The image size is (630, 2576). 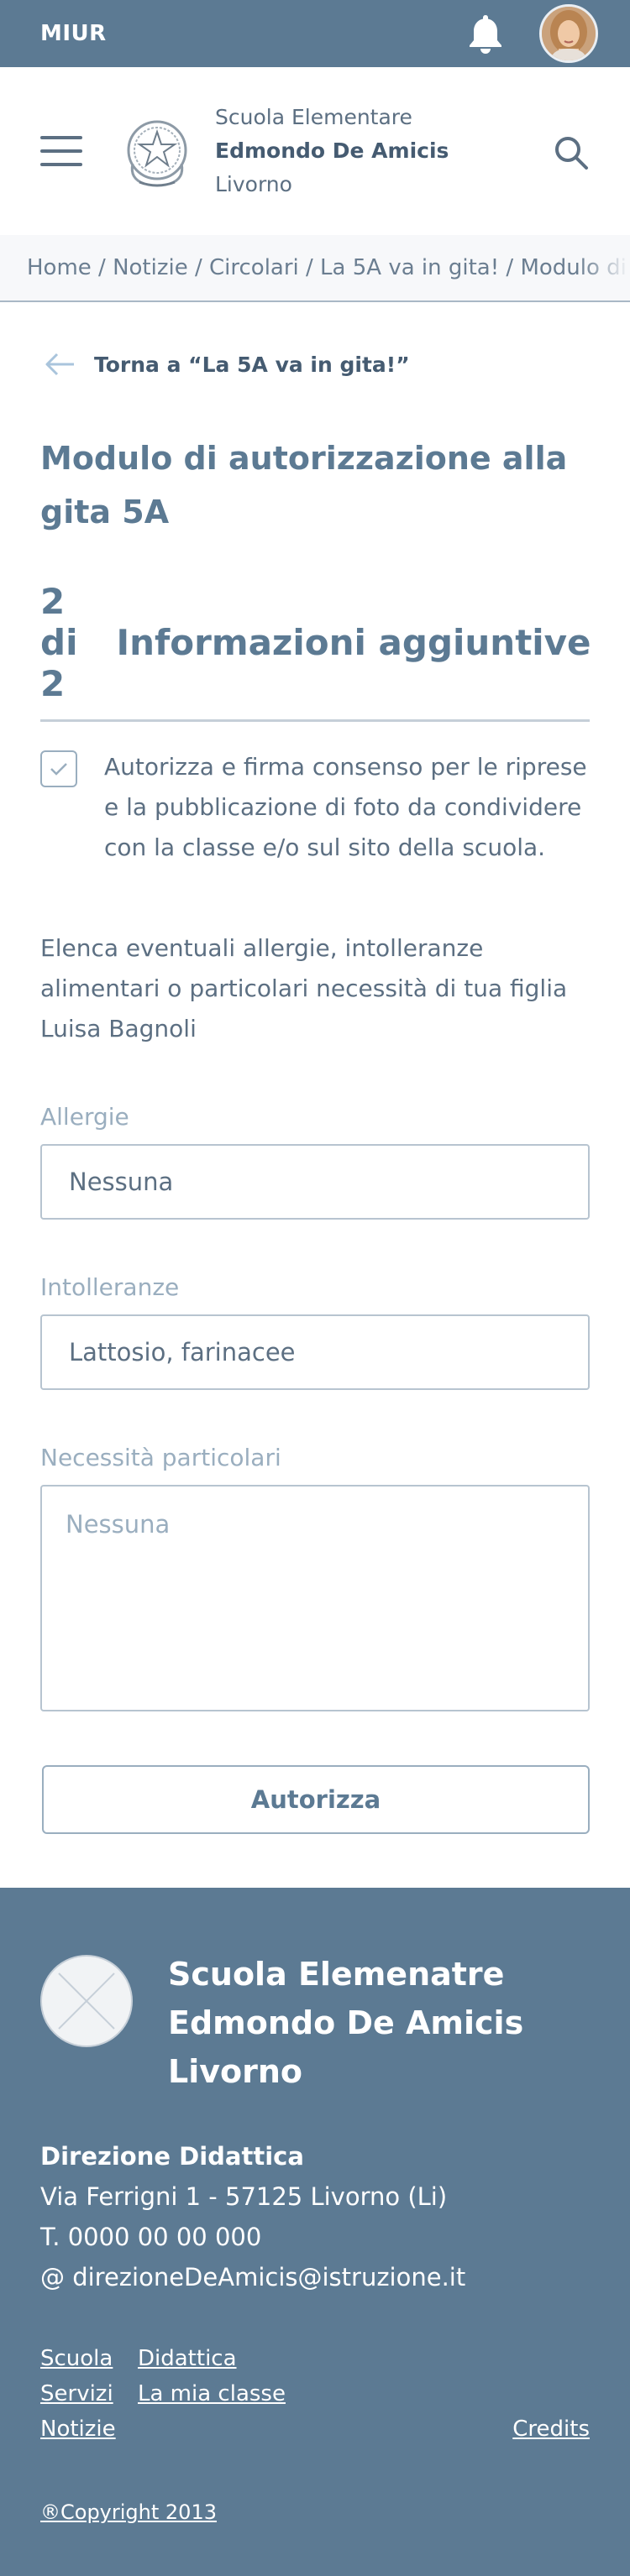 I want to click on footer-title-line3: Livorno, so click(x=235, y=2071).